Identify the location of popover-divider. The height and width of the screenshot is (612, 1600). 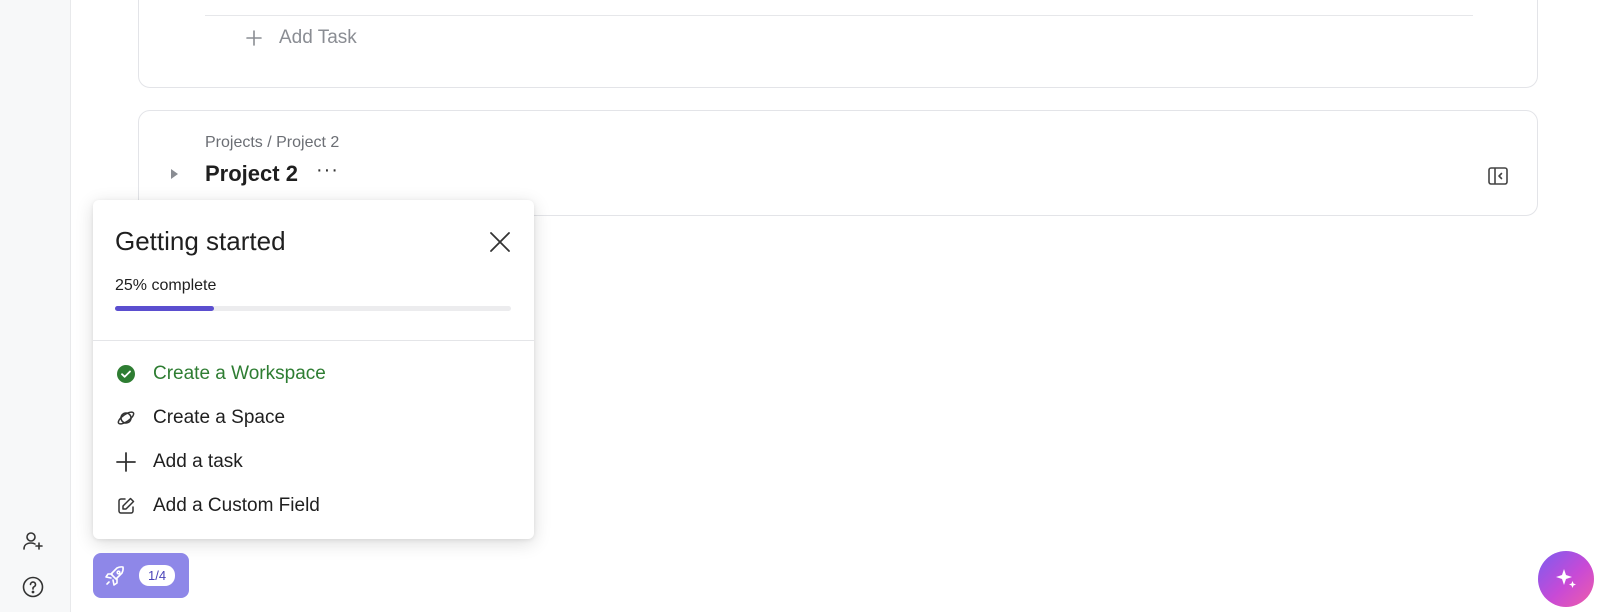
(313, 340).